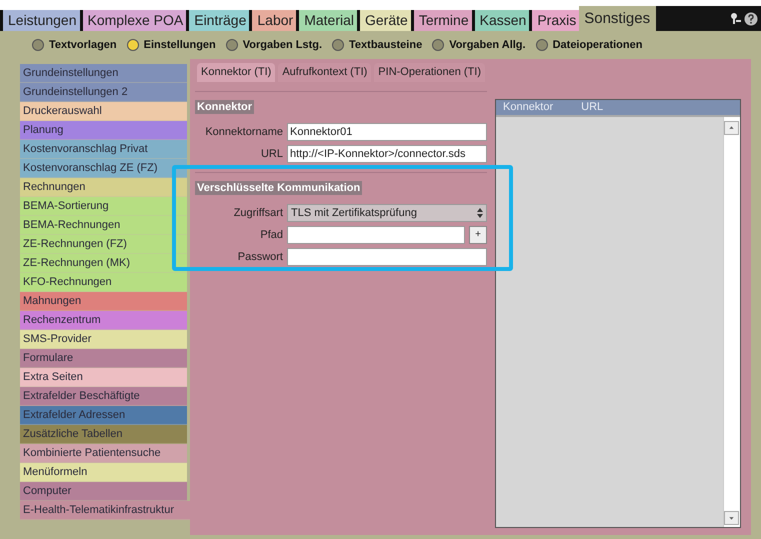 The height and width of the screenshot is (539, 761). I want to click on add-button: +, so click(478, 235).